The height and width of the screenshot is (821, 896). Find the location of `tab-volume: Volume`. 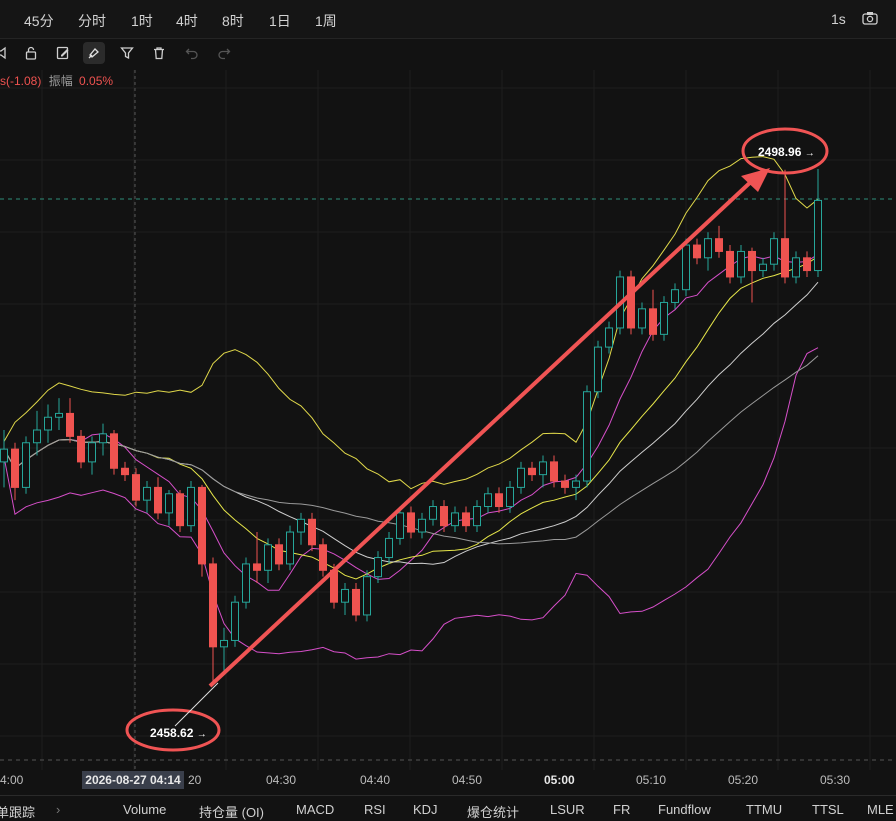

tab-volume: Volume is located at coordinates (144, 809).